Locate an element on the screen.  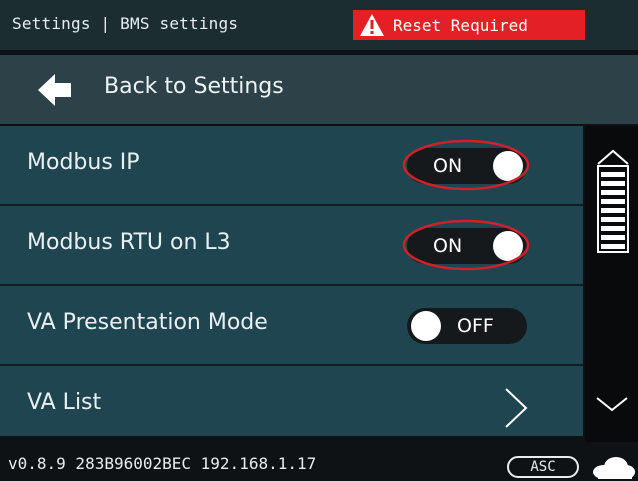
back-to-settings-button: Back to Settings is located at coordinates (319, 89).